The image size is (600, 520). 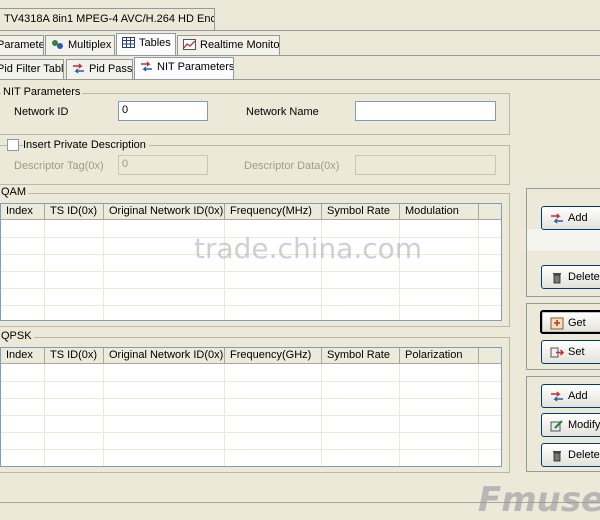 I want to click on qam-add-button: Add, so click(x=570, y=218).